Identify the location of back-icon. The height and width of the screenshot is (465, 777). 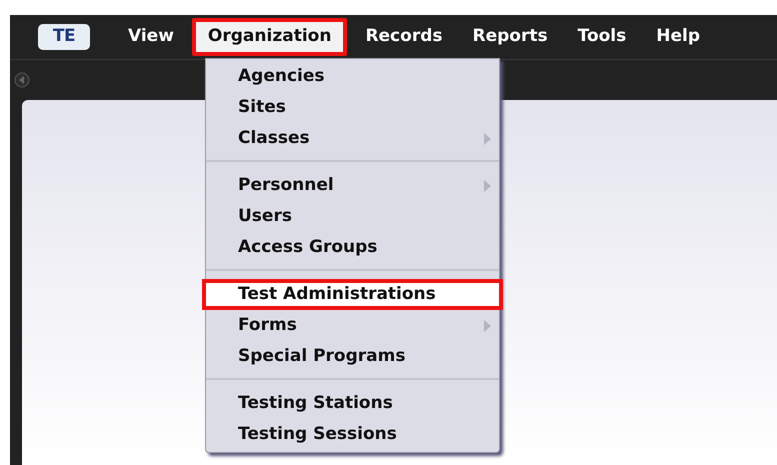
(22, 80).